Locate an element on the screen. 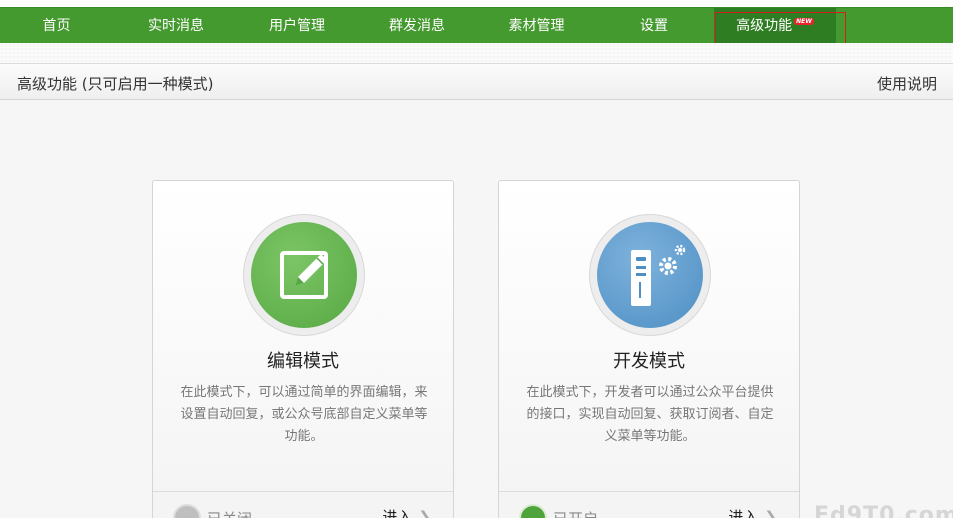  developer-mode-enter-label: 进入 is located at coordinates (743, 513).